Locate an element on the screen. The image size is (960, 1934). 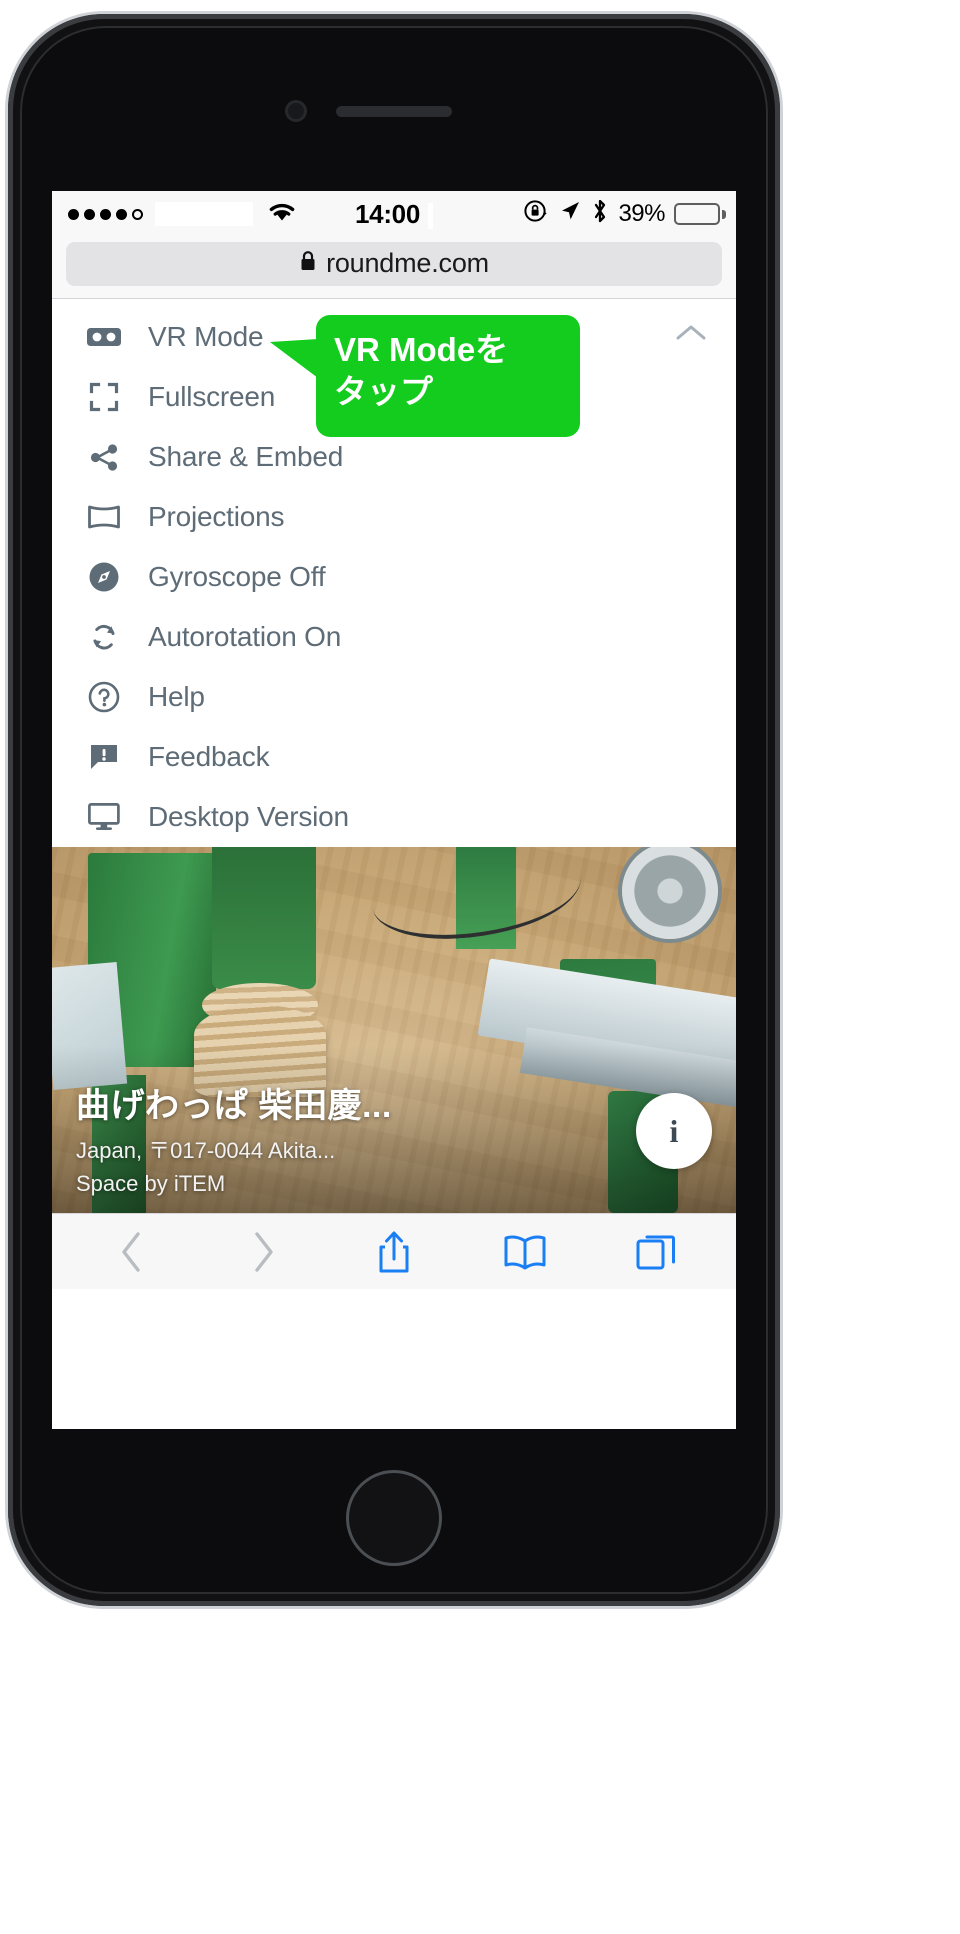
bluetooth-icon is located at coordinates (600, 214).